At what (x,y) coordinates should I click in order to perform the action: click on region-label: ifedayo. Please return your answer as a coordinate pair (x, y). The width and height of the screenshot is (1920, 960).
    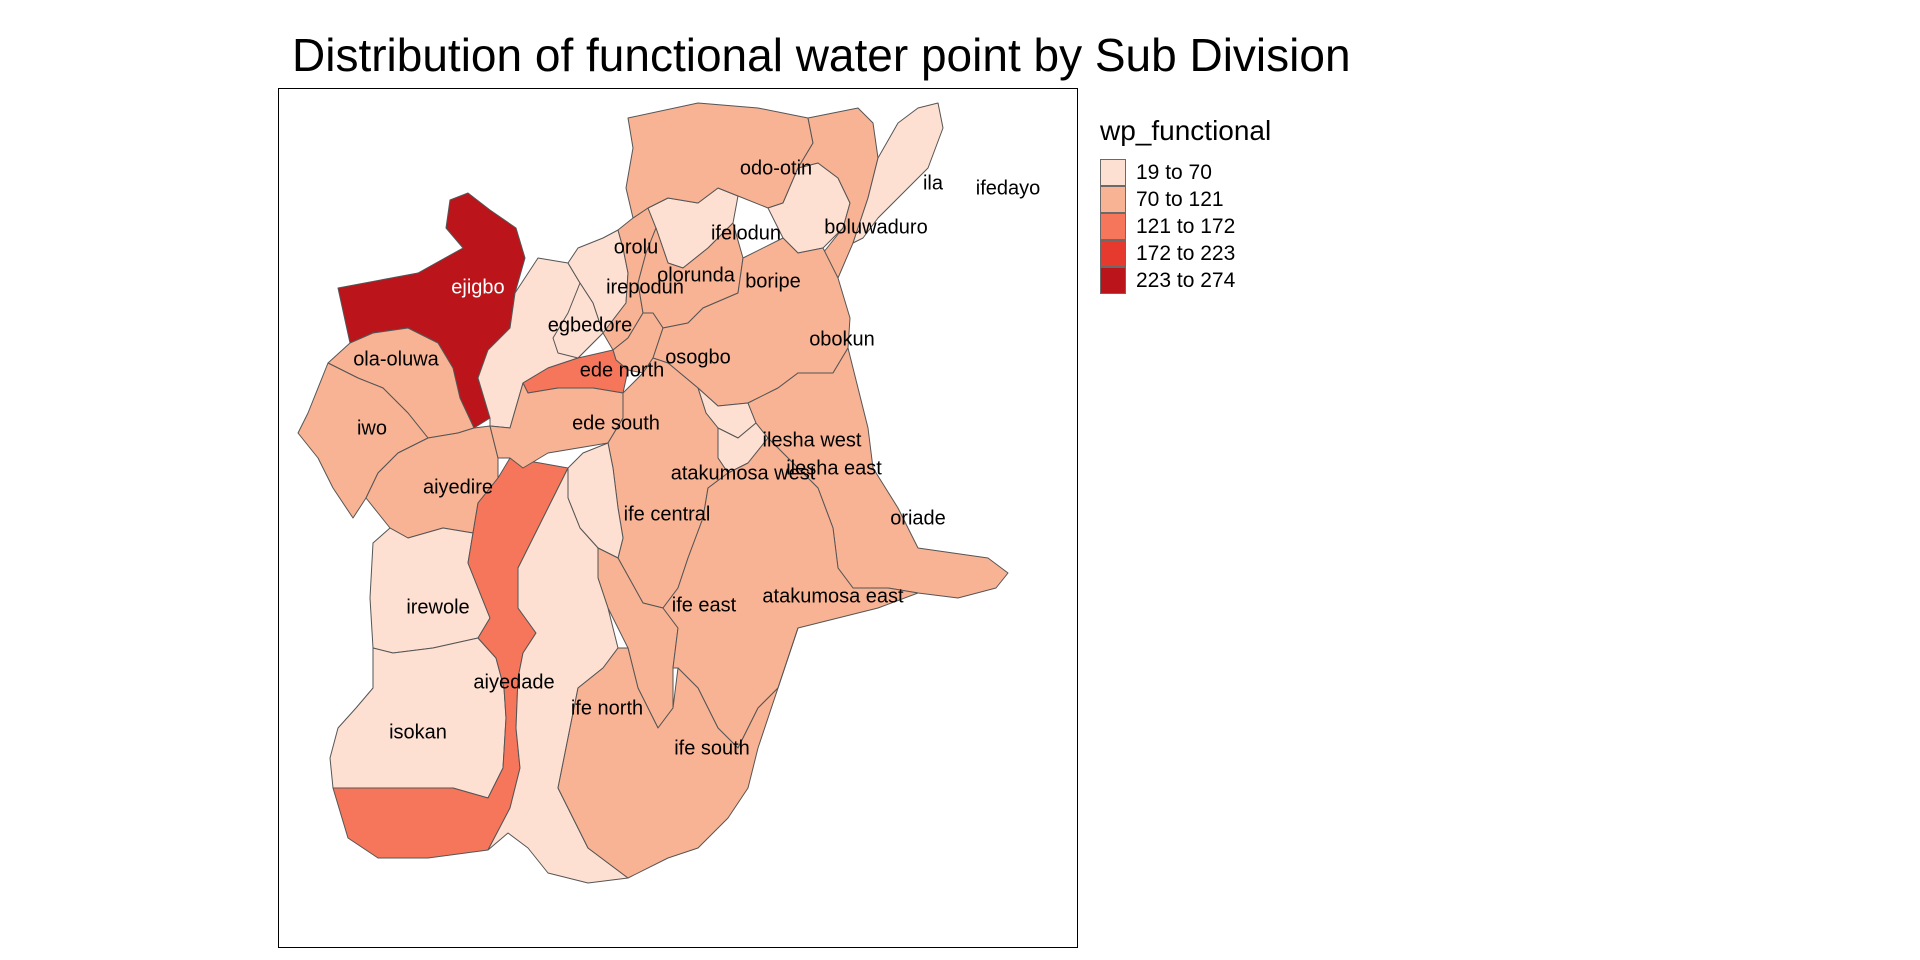
    Looking at the image, I should click on (1008, 188).